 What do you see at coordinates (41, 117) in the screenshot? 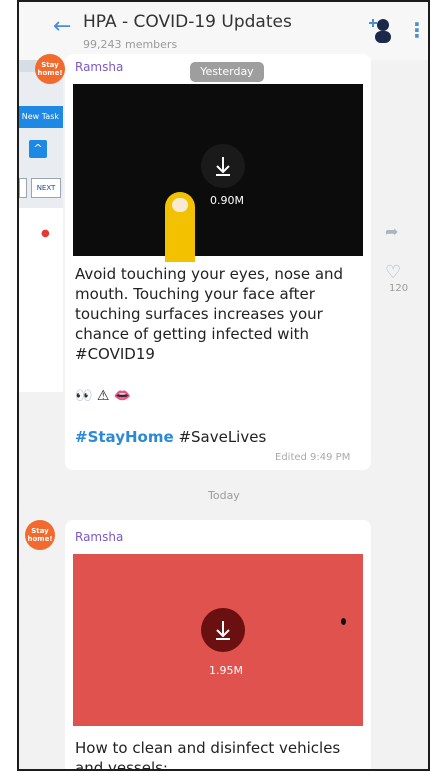
I see `new-task-button: New Task` at bounding box center [41, 117].